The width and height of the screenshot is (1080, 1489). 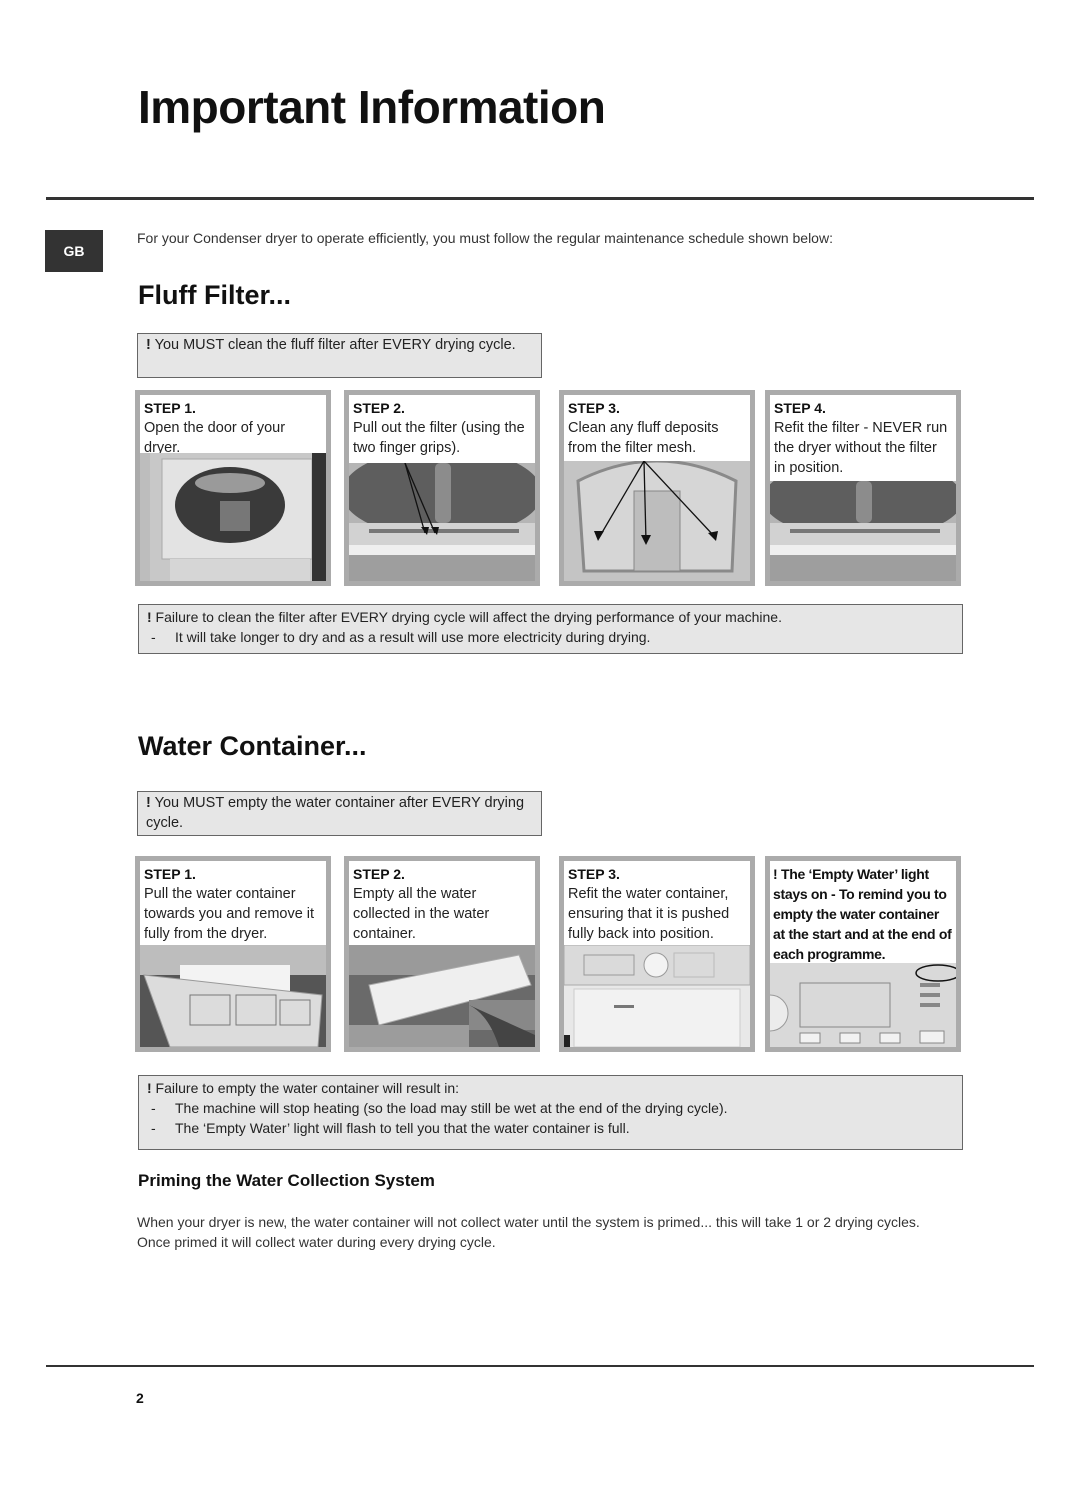 What do you see at coordinates (657, 996) in the screenshot?
I see `dryer-front-photo` at bounding box center [657, 996].